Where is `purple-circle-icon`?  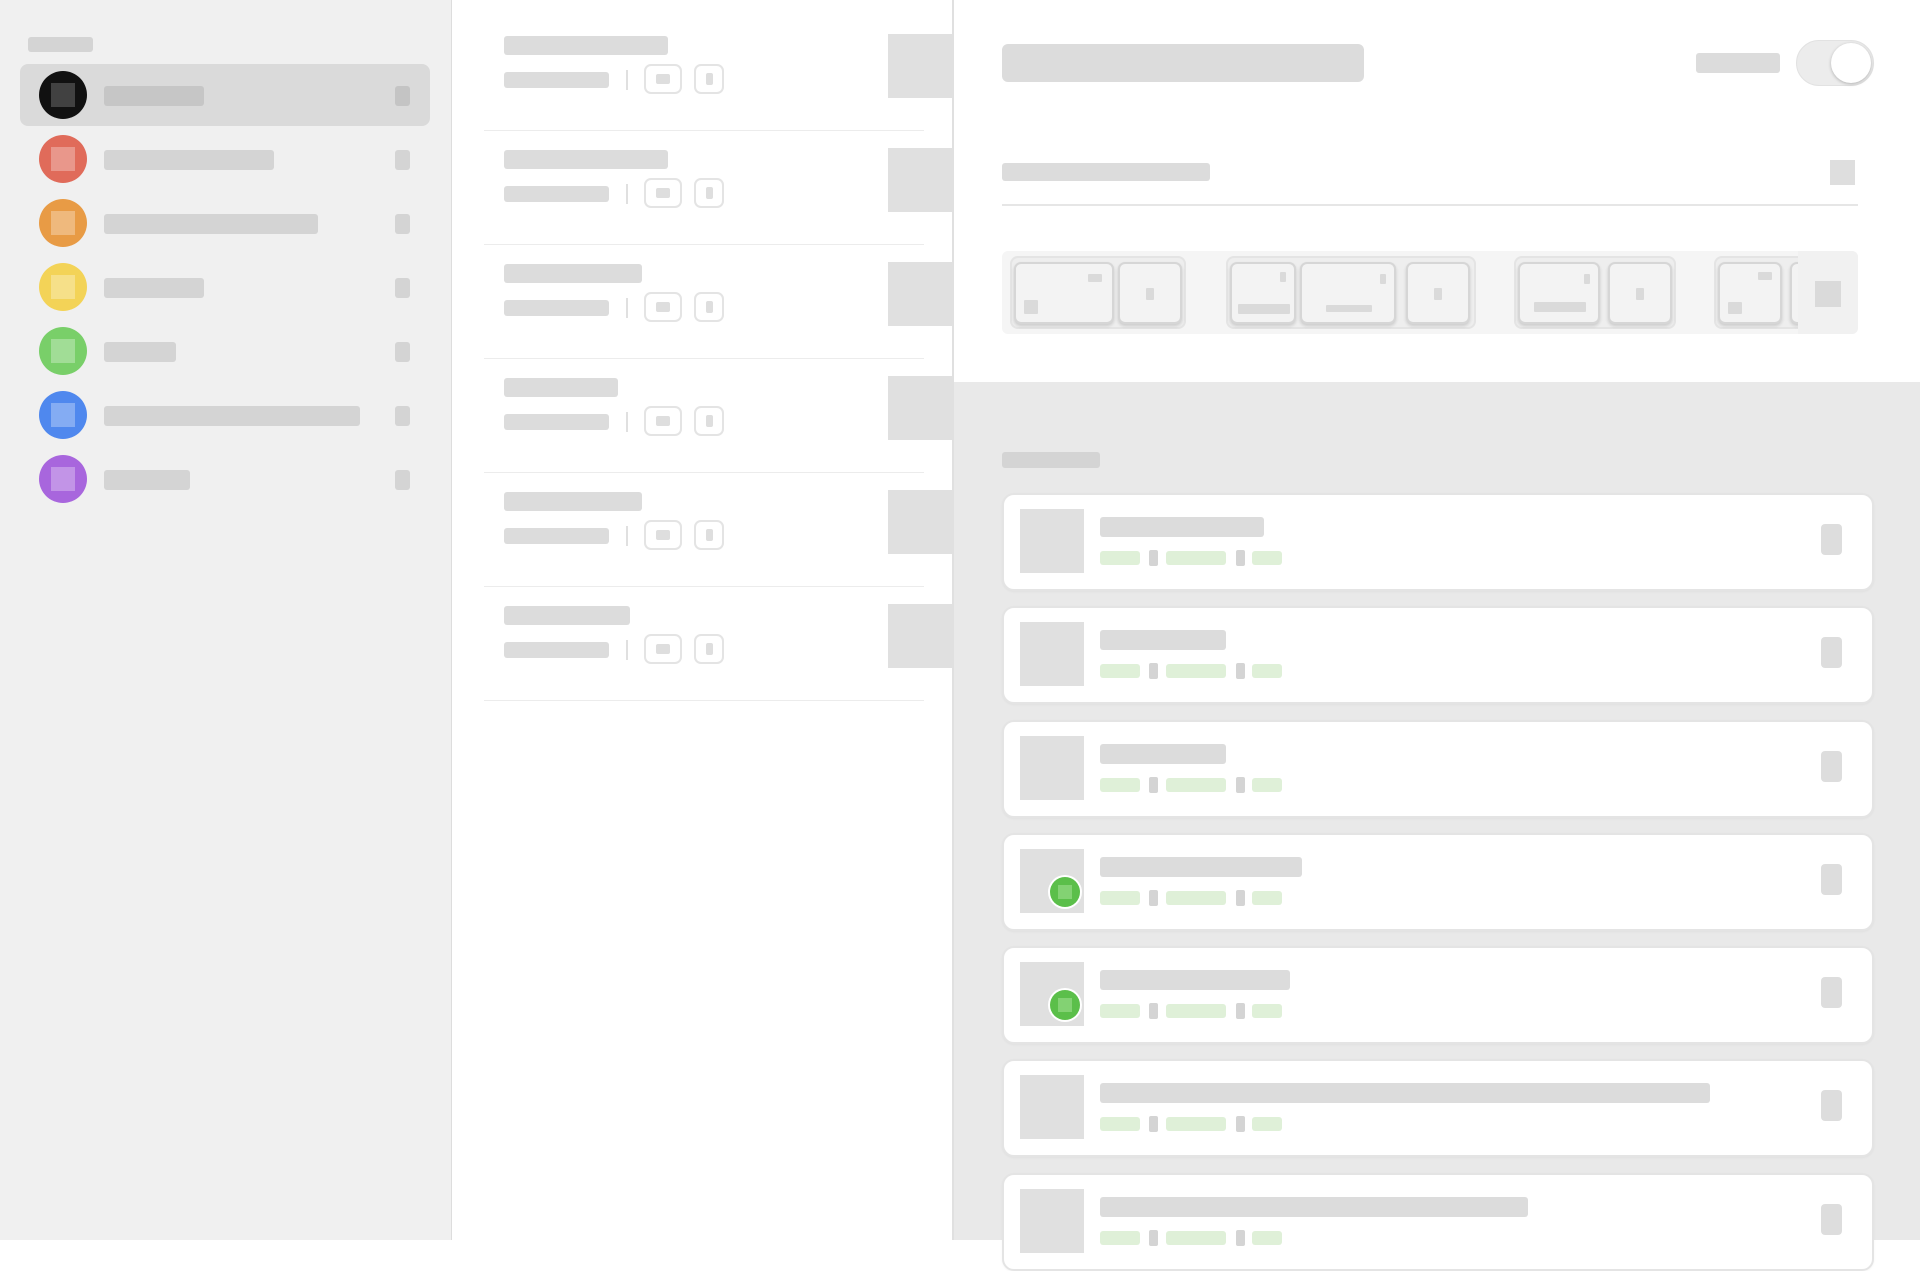
purple-circle-icon is located at coordinates (63, 479).